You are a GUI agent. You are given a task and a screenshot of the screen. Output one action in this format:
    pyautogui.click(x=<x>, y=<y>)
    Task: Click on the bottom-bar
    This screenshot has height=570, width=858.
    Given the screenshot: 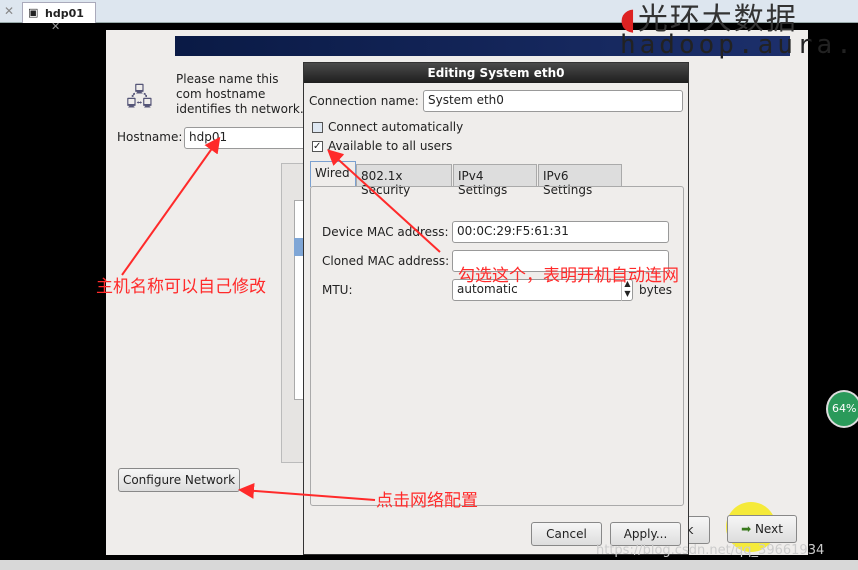 What is the action you would take?
    pyautogui.click(x=429, y=565)
    